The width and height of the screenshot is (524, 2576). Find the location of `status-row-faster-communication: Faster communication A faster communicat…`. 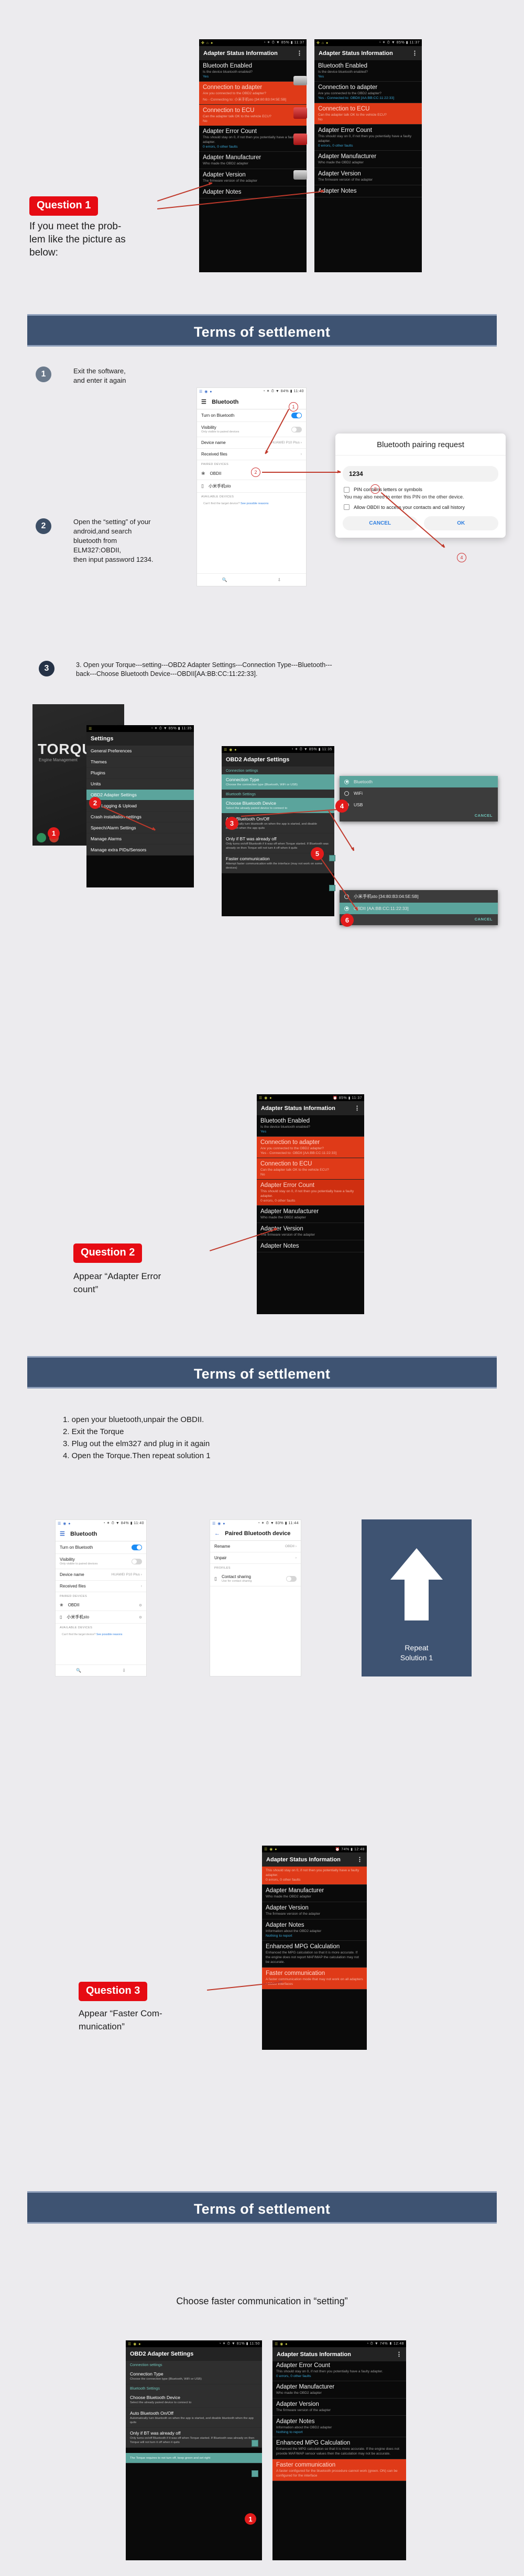

status-row-faster-communication: Faster communication A faster communicat… is located at coordinates (314, 1979).